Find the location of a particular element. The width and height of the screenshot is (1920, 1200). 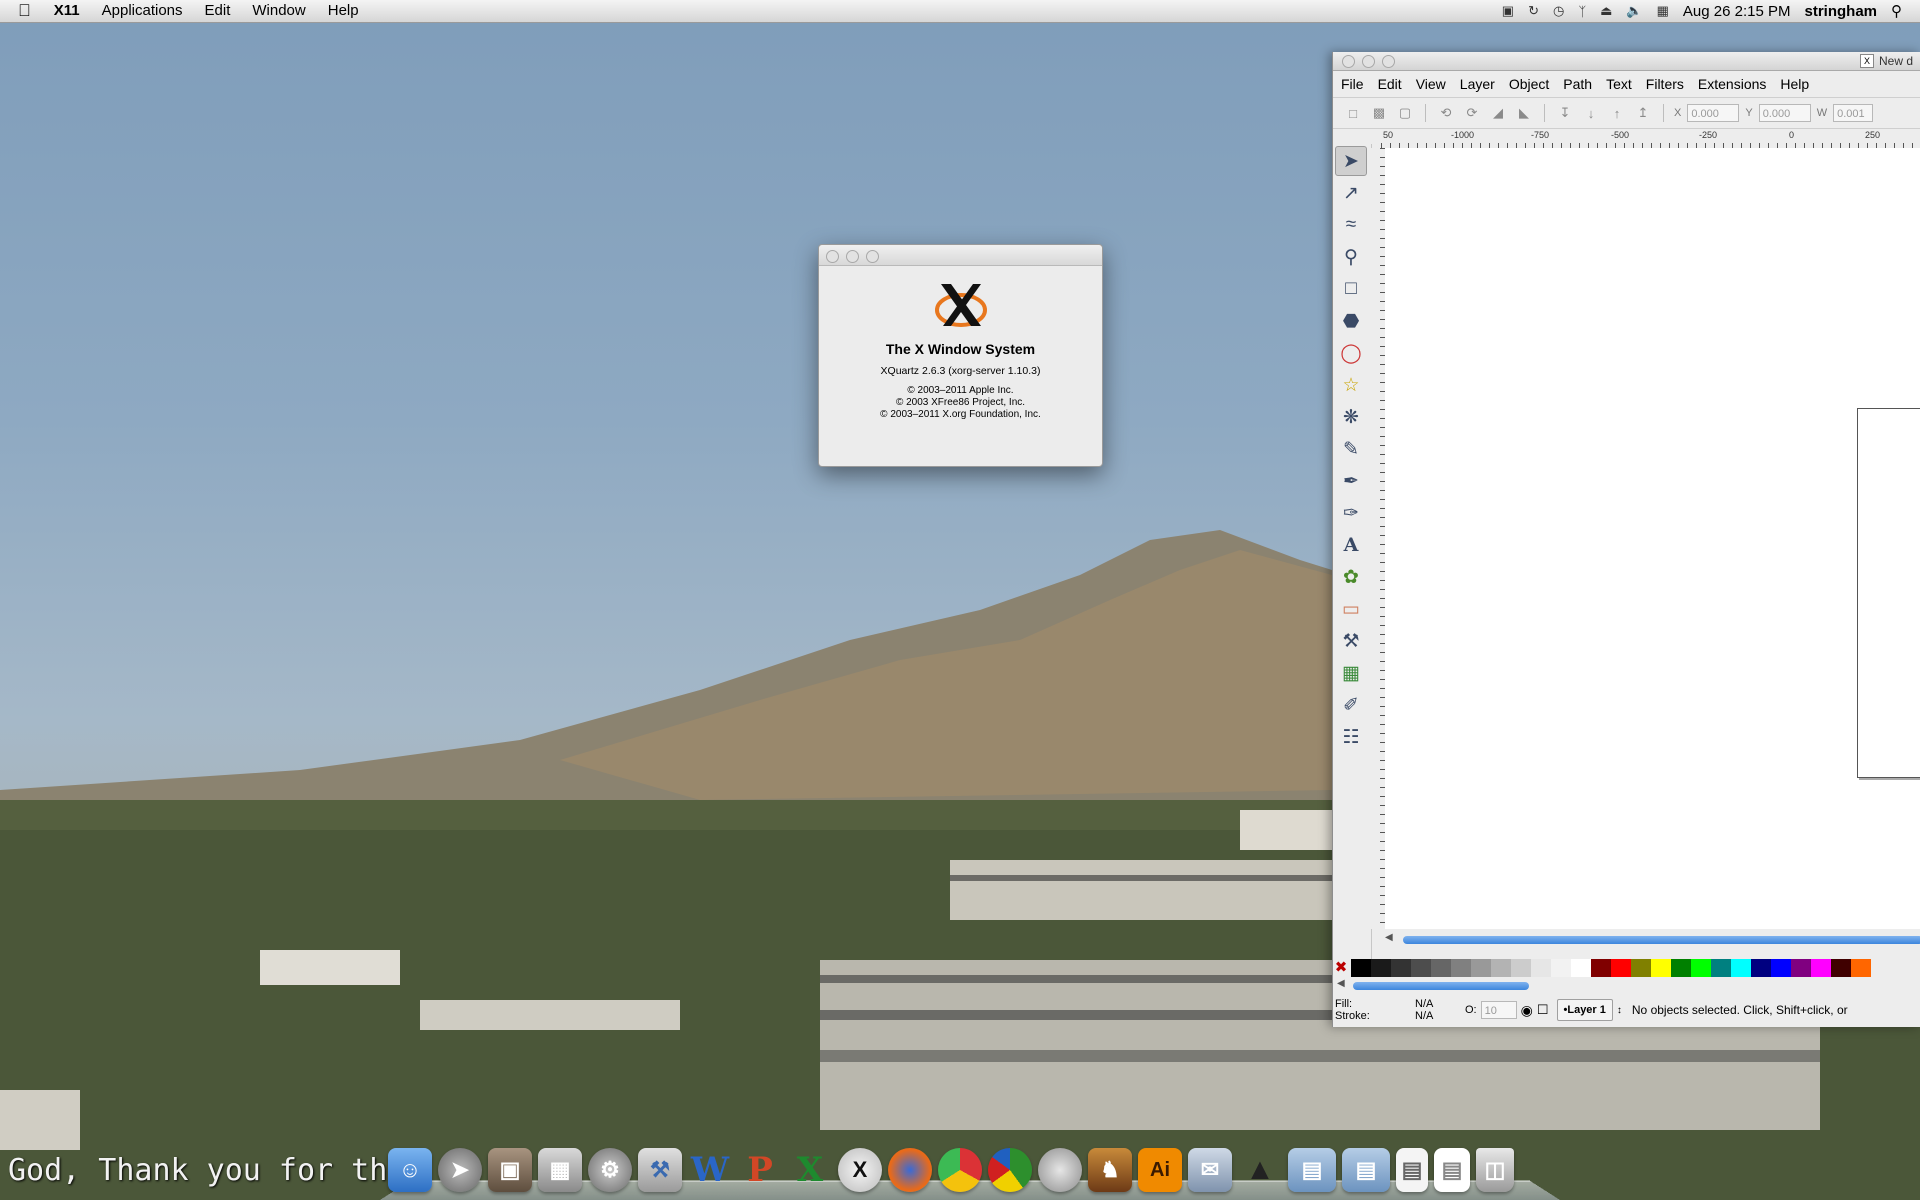

layer-selector: •Layer 1 is located at coordinates (1584, 1010).